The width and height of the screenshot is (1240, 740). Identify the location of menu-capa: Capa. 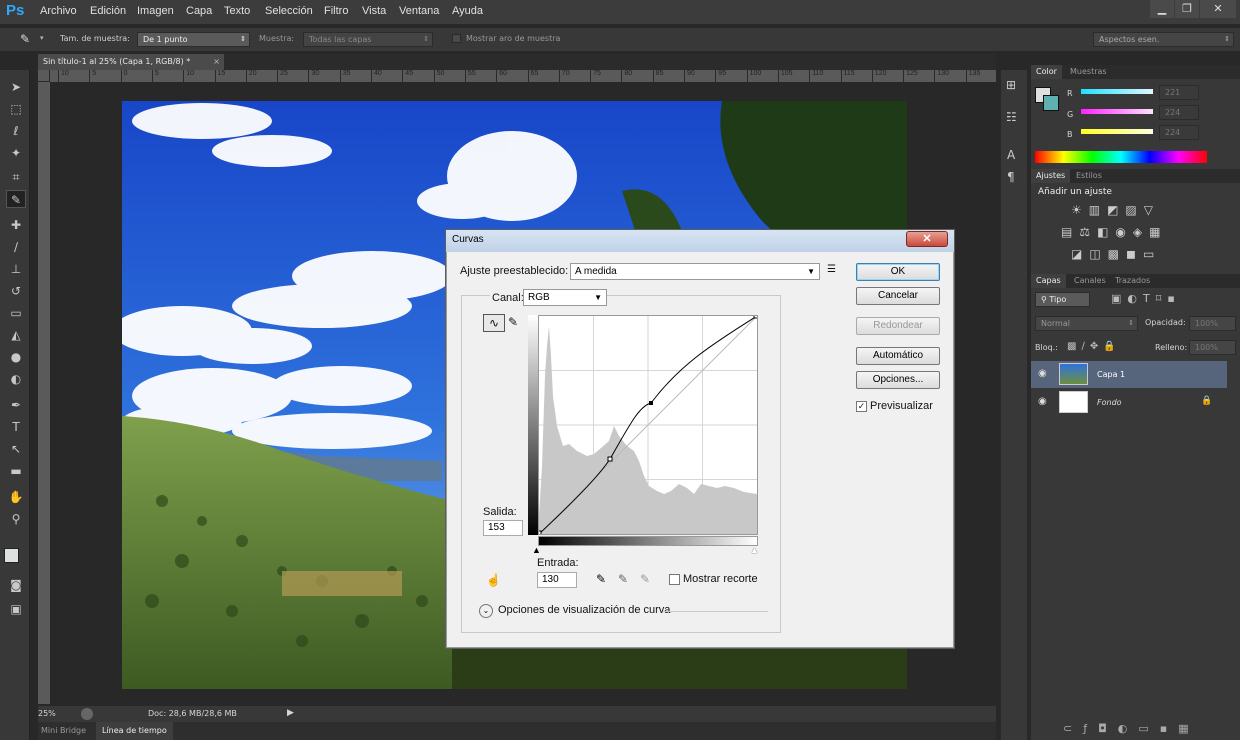
(199, 11).